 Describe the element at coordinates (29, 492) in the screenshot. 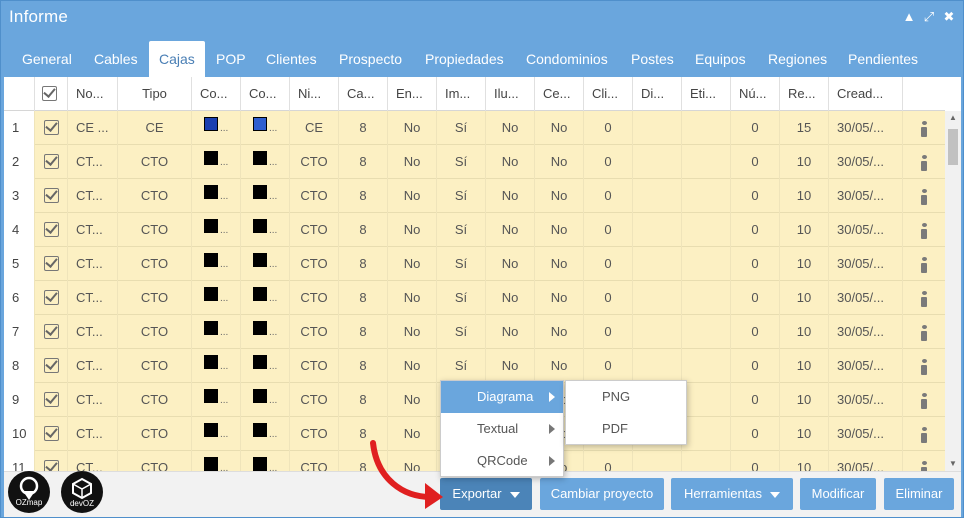

I see `ozmap-logo: OZmap` at that location.